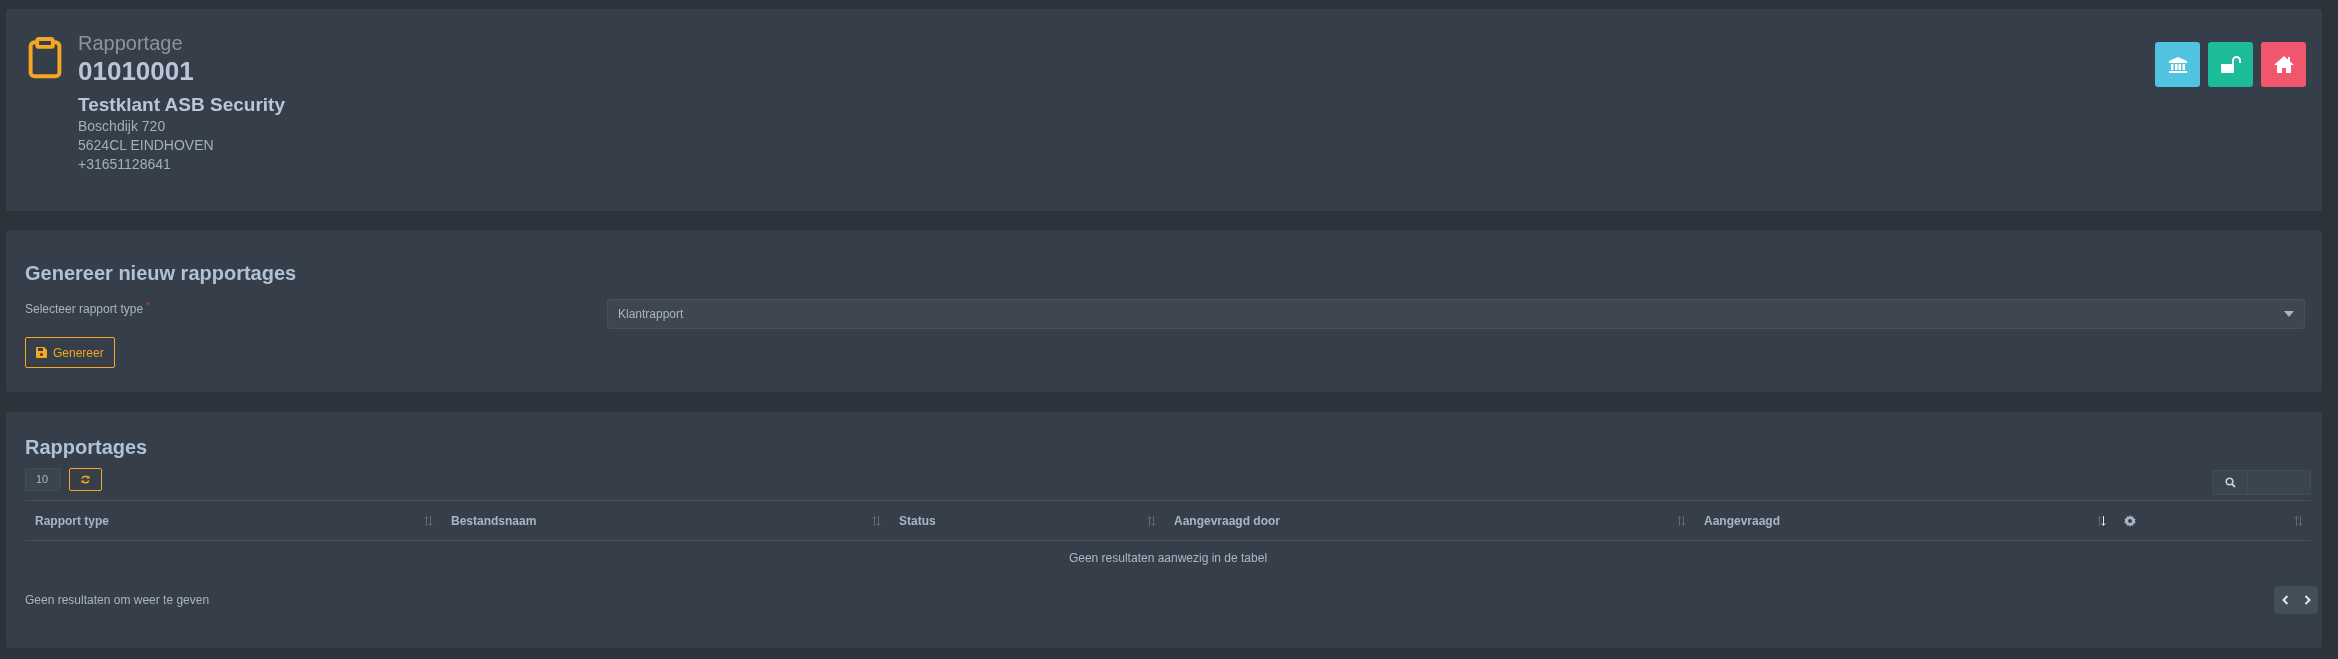 Image resolution: width=2338 pixels, height=659 pixels. Describe the element at coordinates (2285, 600) in the screenshot. I see `chevron-left-icon` at that location.